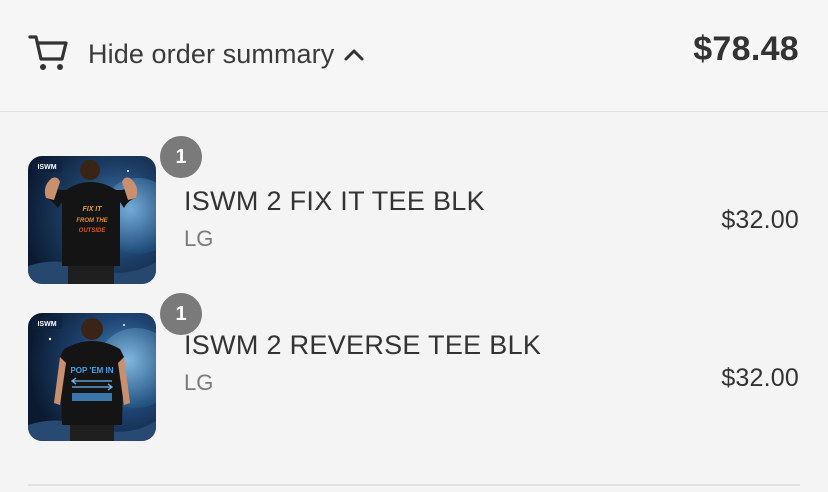 The image size is (828, 492). I want to click on divider, so click(414, 485).